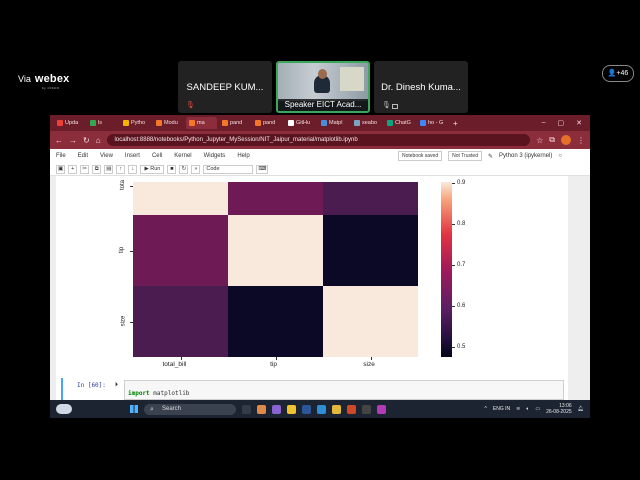  I want to click on gmail-icon, so click(60, 123).